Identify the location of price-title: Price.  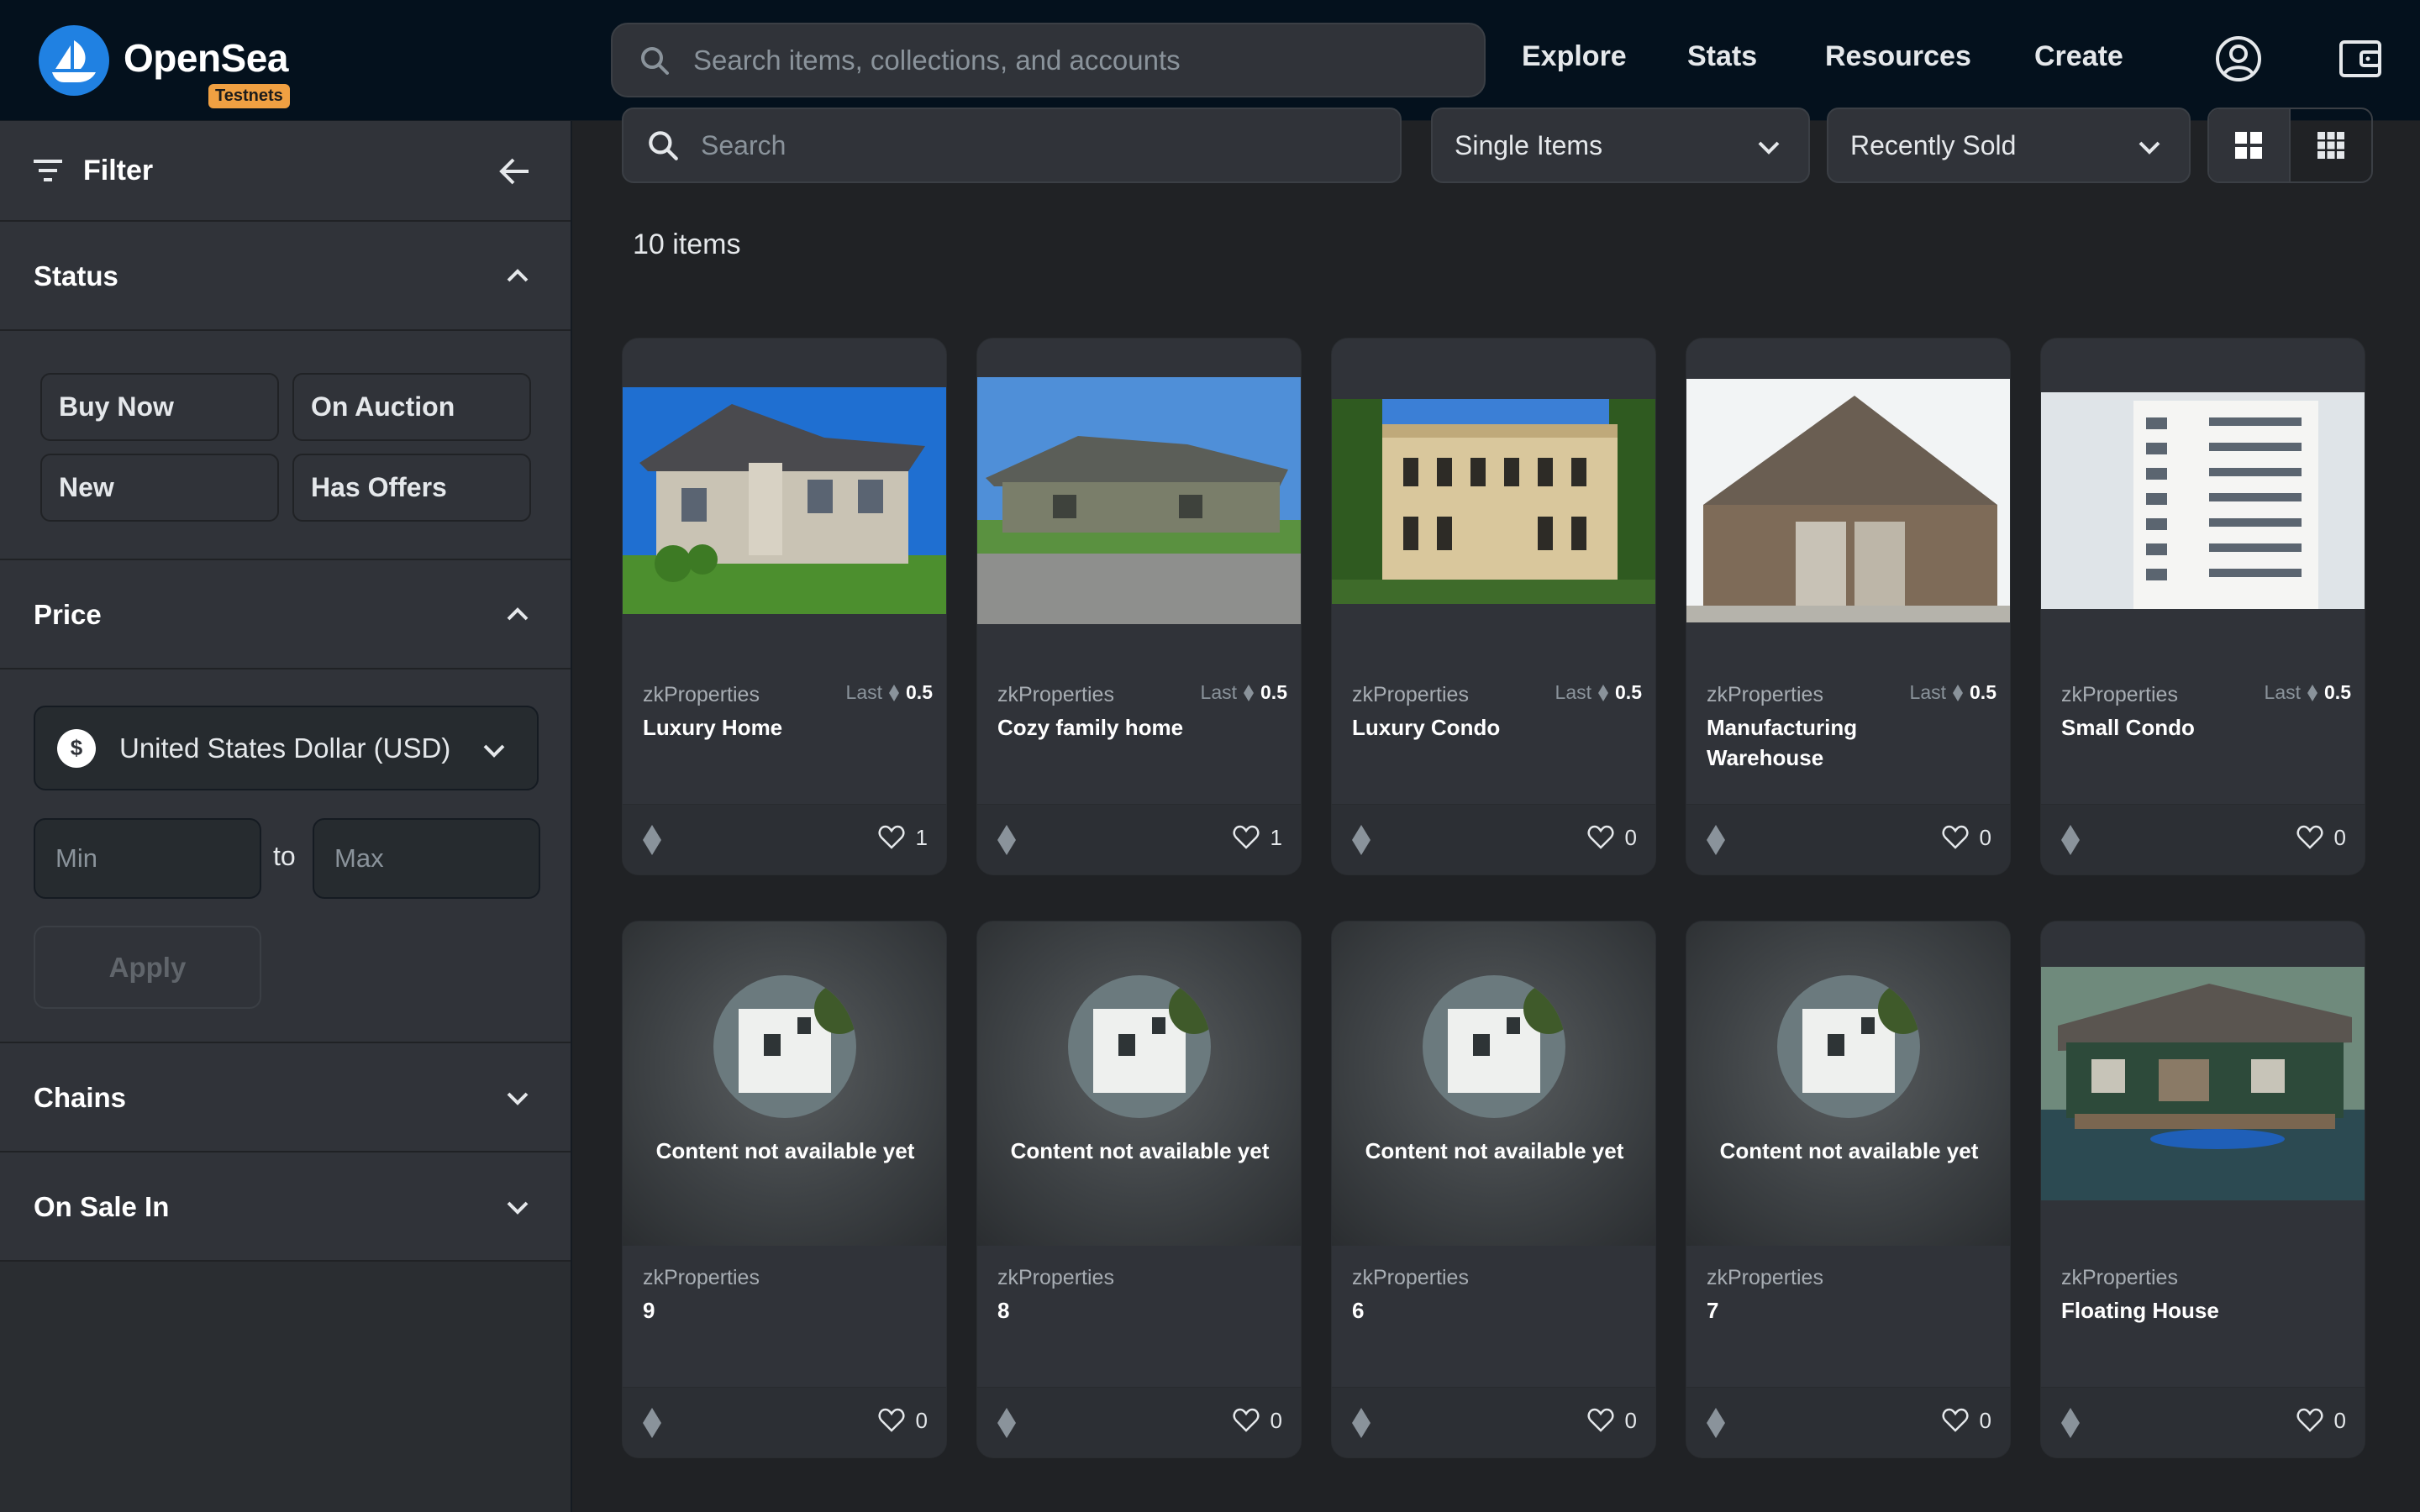
(68, 614).